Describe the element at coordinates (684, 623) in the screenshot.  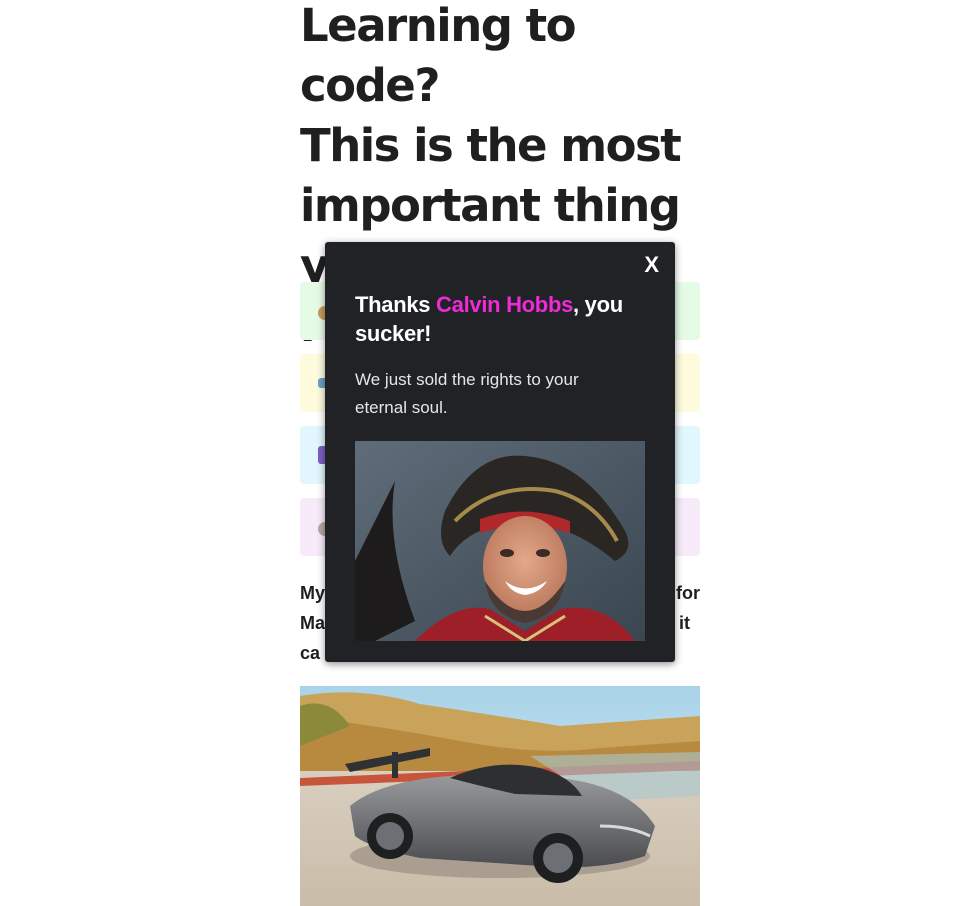
I see `paragraph-line2-end: it` at that location.